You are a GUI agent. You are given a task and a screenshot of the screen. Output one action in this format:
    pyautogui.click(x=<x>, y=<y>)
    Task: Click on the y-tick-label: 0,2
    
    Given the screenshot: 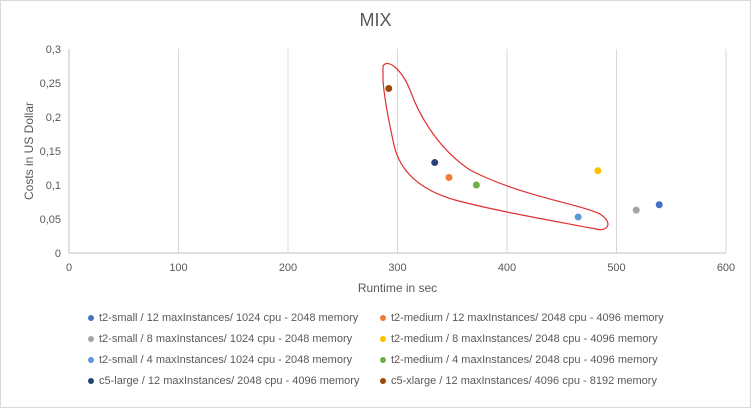 What is the action you would take?
    pyautogui.click(x=53, y=118)
    